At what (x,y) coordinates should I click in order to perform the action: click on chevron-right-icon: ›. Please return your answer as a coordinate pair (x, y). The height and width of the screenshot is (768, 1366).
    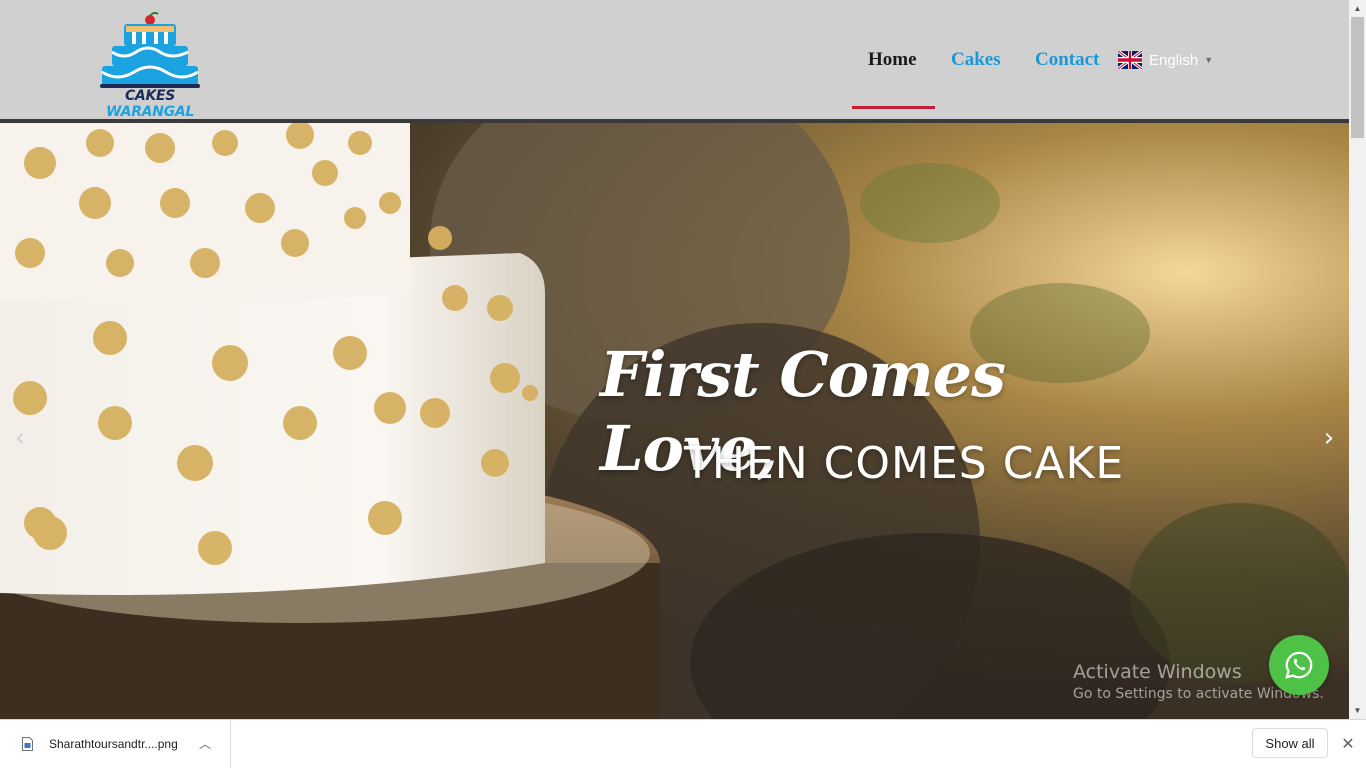
    Looking at the image, I should click on (1329, 438).